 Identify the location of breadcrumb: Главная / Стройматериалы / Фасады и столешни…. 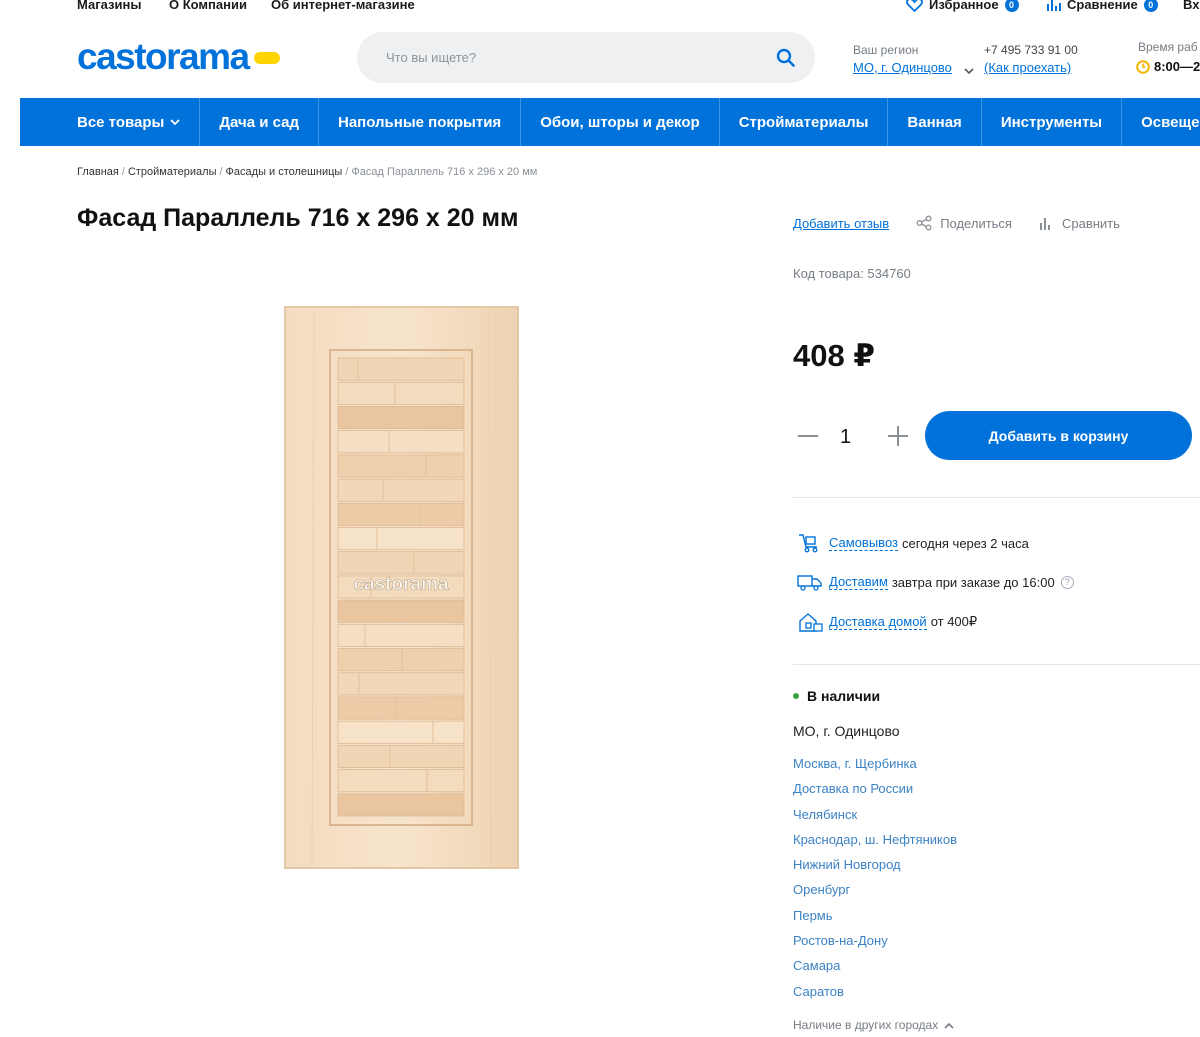
(307, 172).